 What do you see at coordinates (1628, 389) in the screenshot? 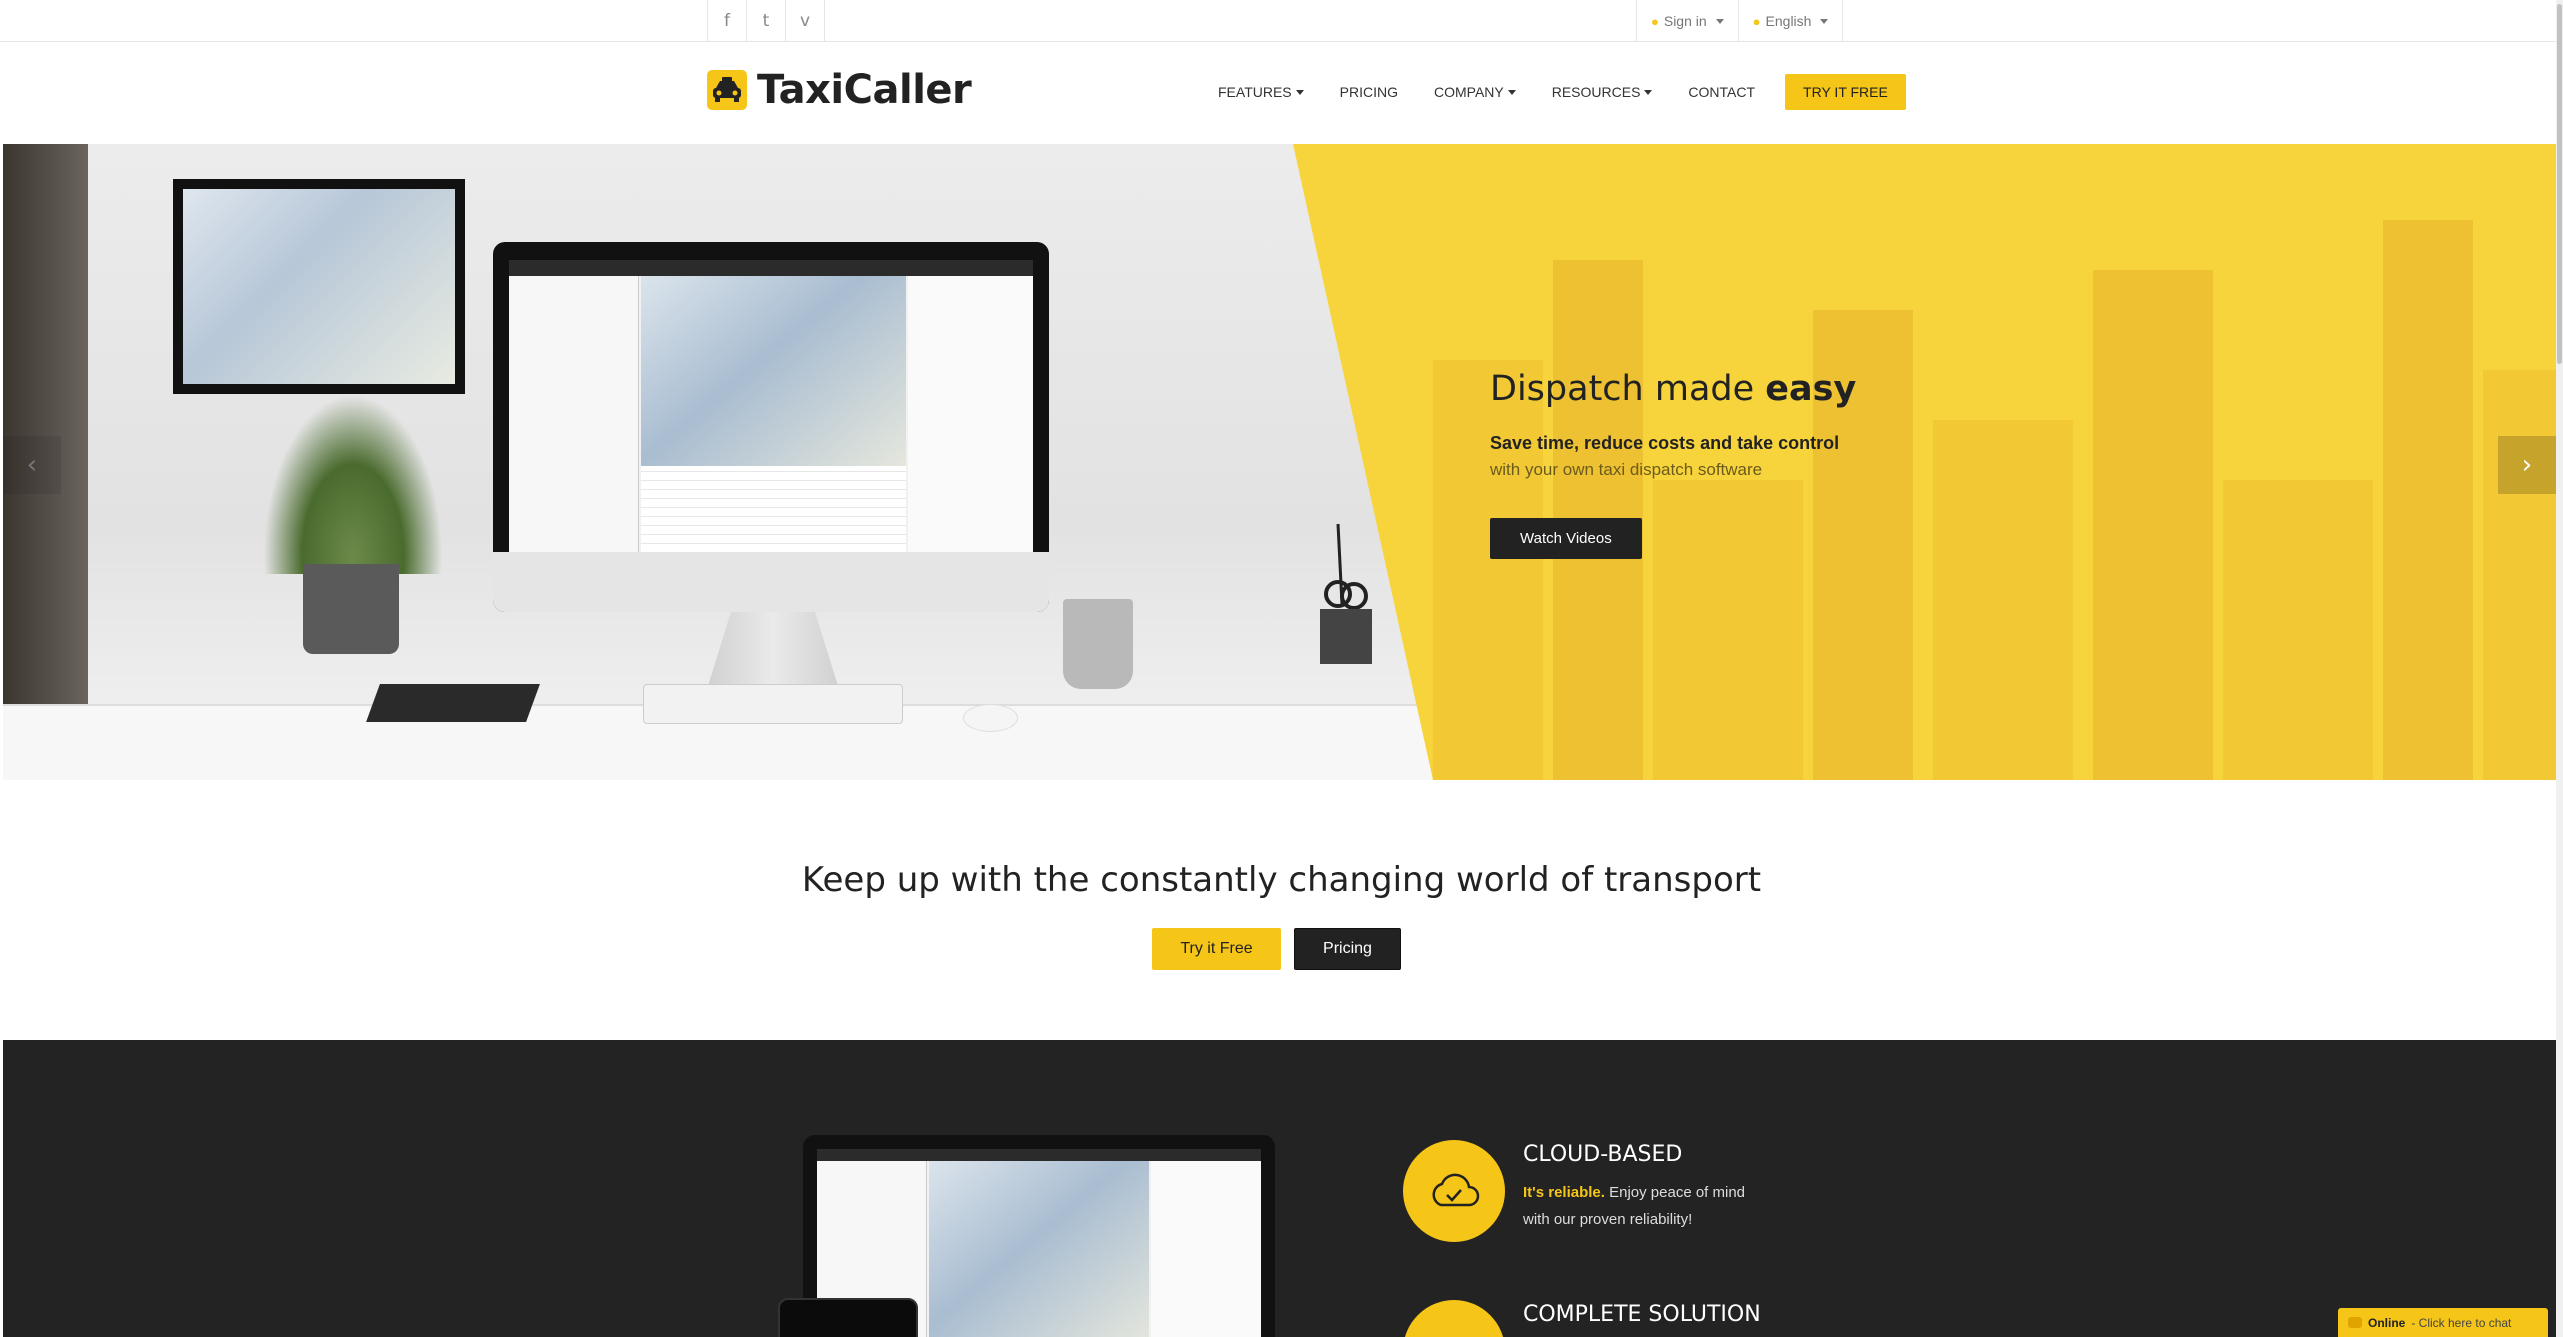
I see `hero-title-light: Dispatch made` at bounding box center [1628, 389].